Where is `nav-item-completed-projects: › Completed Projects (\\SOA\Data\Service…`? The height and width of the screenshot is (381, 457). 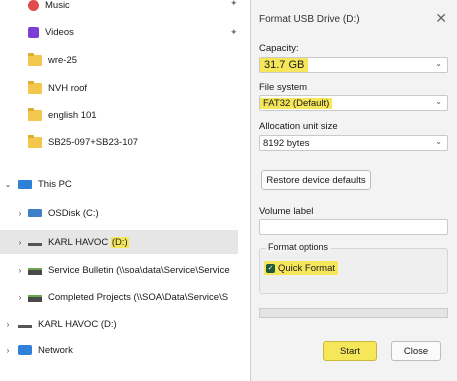
nav-item-completed-projects: › Completed Projects (\\SOA\Data\Service… is located at coordinates (119, 297).